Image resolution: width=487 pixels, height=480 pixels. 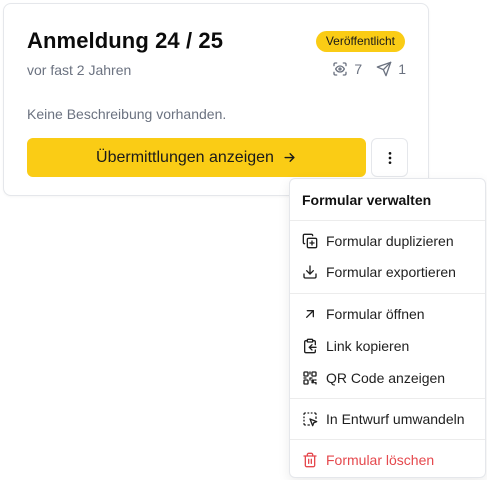 What do you see at coordinates (340, 69) in the screenshot?
I see `eye-icon` at bounding box center [340, 69].